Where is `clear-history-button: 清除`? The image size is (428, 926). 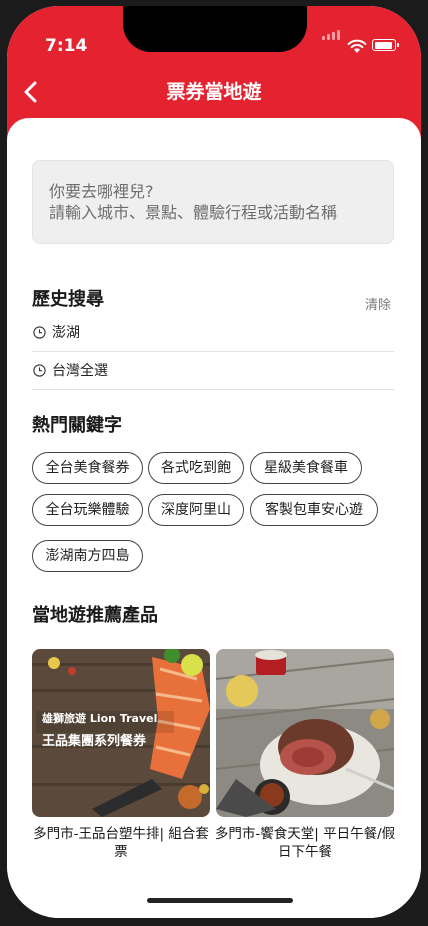 clear-history-button: 清除 is located at coordinates (378, 303).